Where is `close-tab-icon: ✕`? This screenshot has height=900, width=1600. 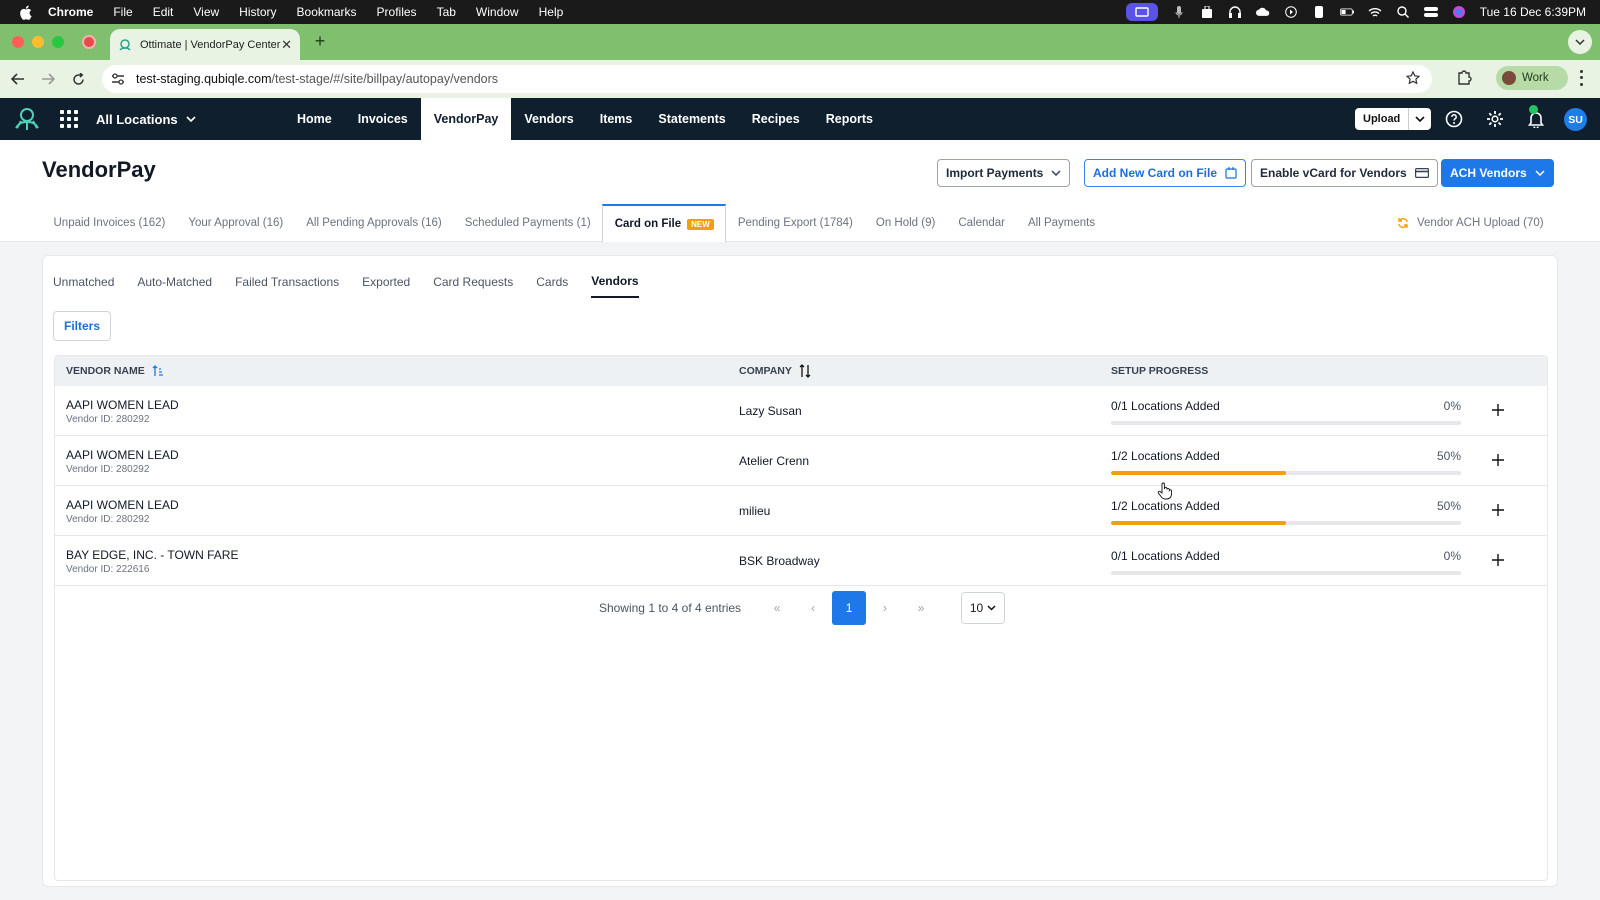 close-tab-icon: ✕ is located at coordinates (286, 45).